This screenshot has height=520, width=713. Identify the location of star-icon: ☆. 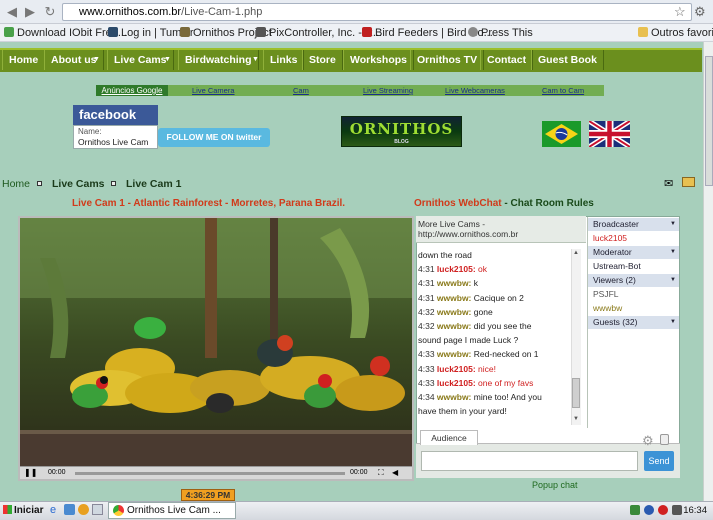
(680, 12).